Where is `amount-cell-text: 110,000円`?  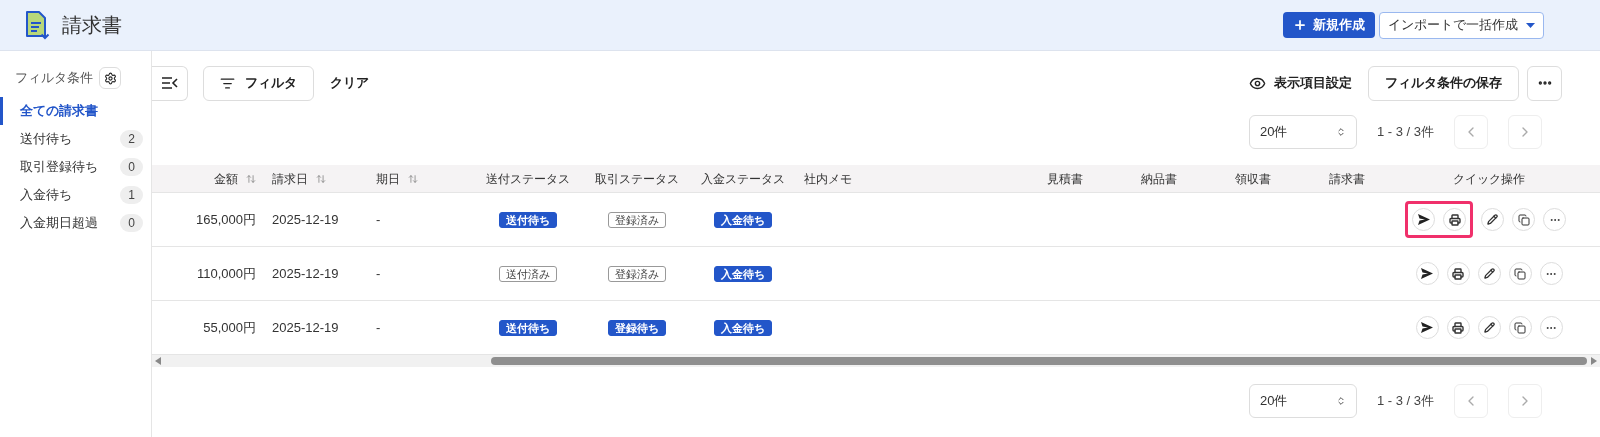
amount-cell-text: 110,000円 is located at coordinates (226, 273).